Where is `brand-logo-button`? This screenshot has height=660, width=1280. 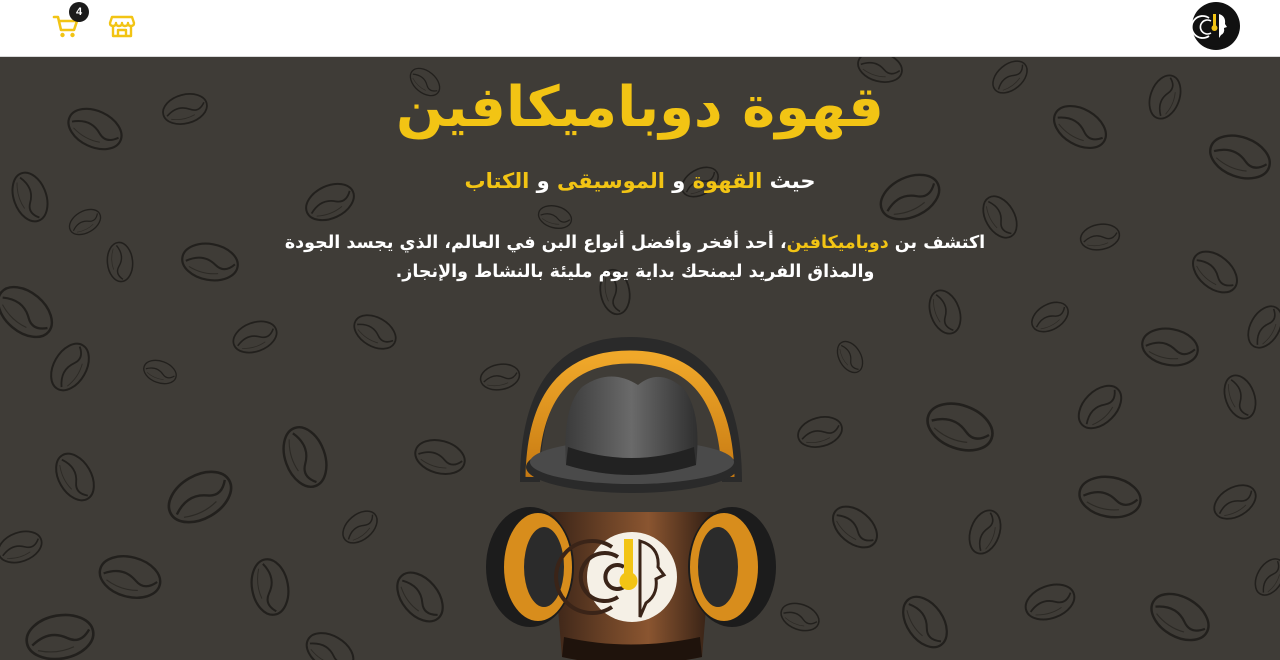
brand-logo-button is located at coordinates (1215, 26).